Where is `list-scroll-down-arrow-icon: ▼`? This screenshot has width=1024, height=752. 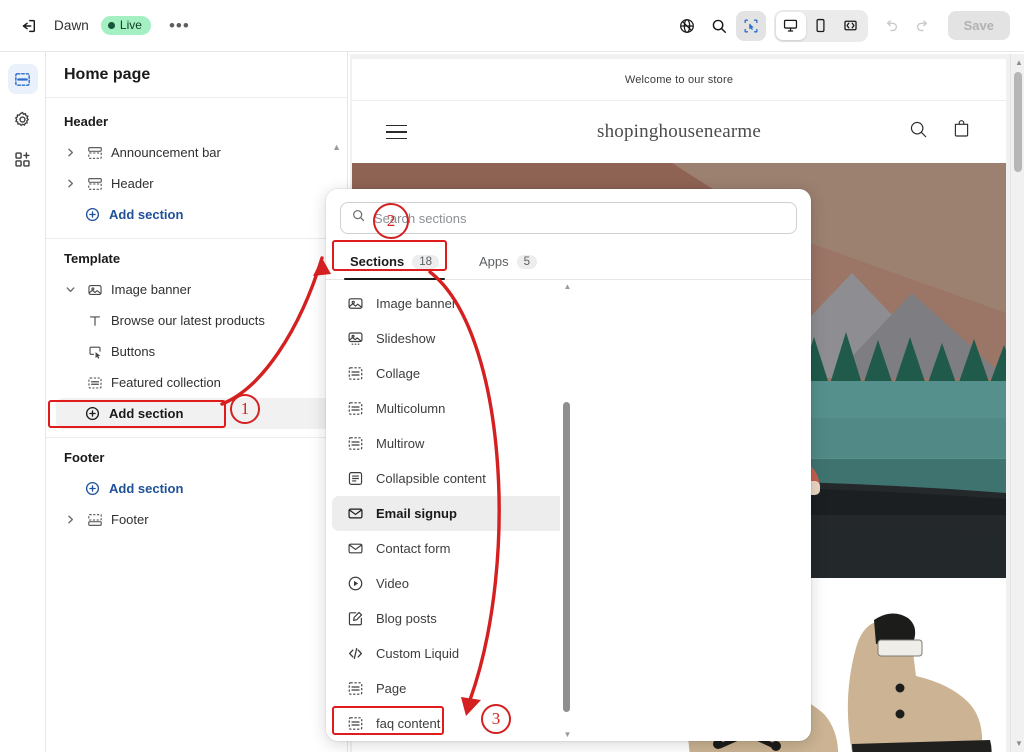 list-scroll-down-arrow-icon: ▼ is located at coordinates (568, 734).